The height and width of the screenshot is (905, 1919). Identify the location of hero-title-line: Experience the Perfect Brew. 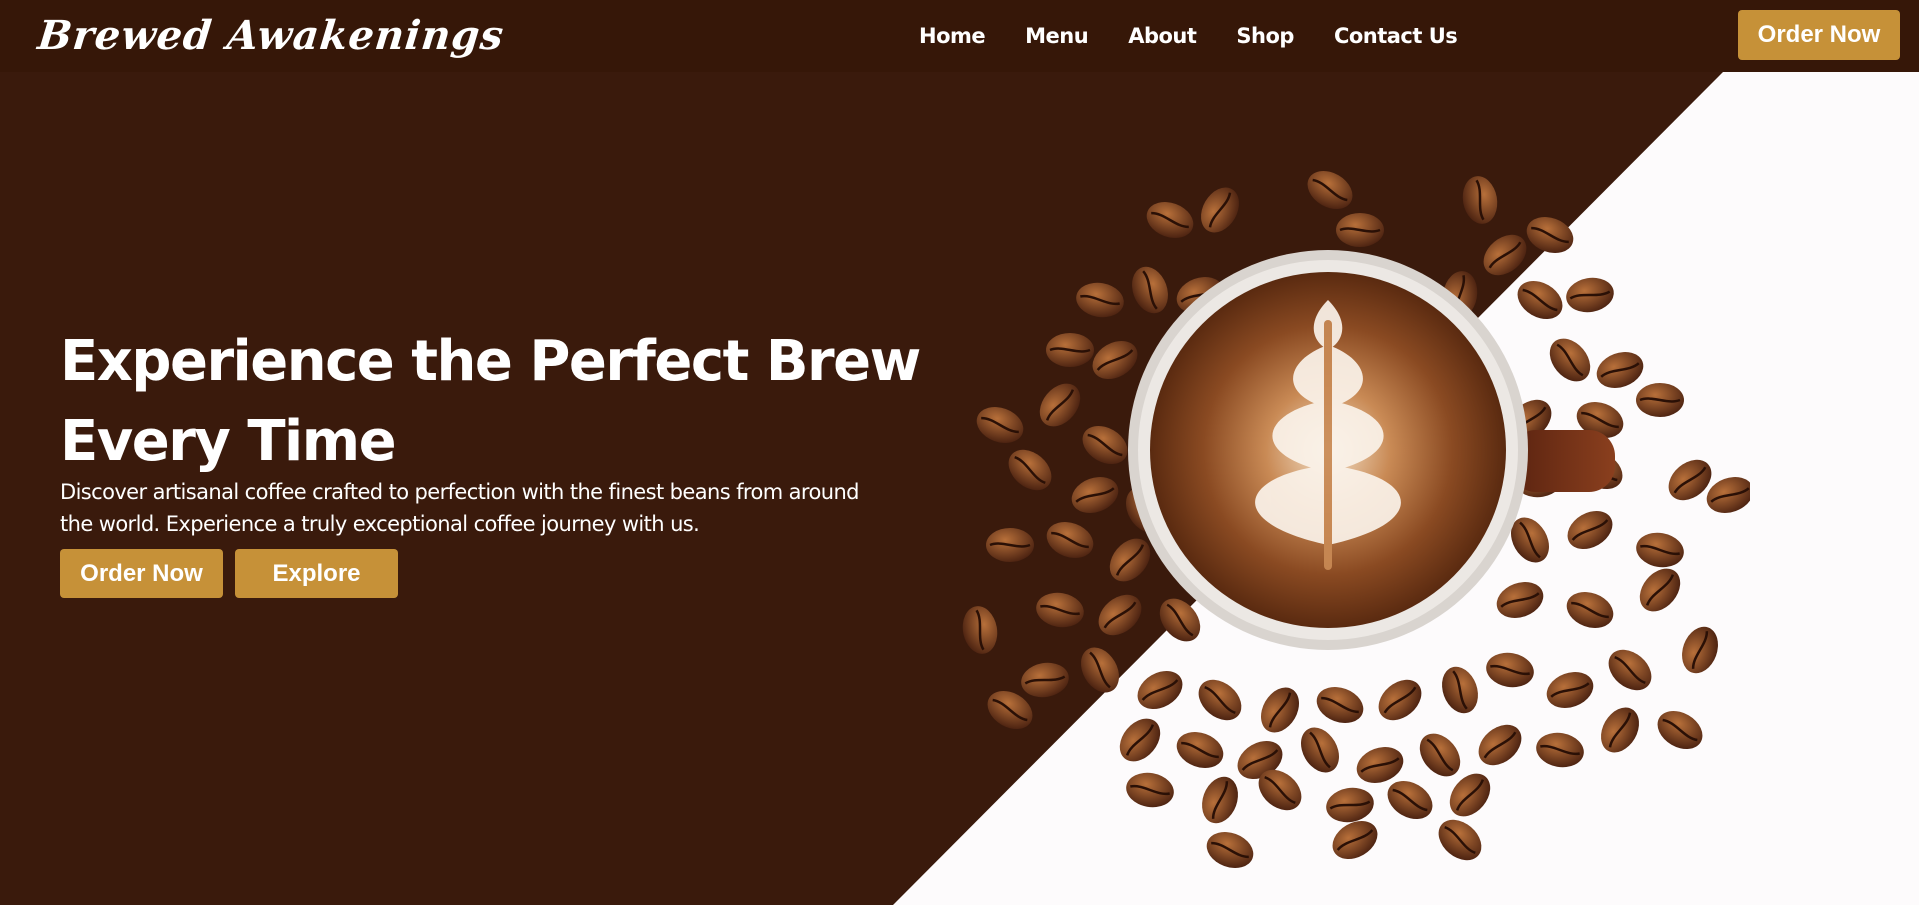
(490, 361).